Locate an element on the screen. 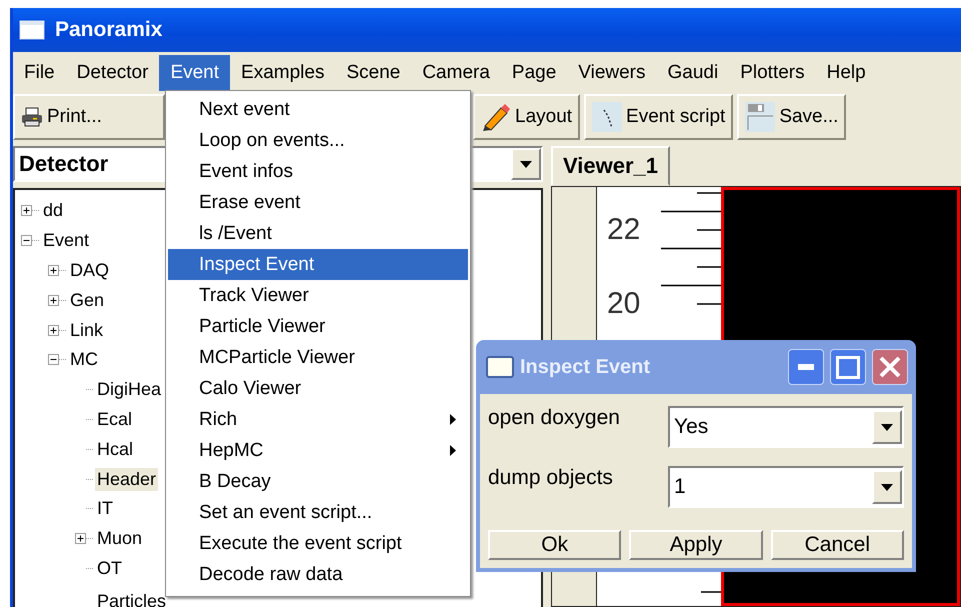 This screenshot has width=961, height=607. script-icon is located at coordinates (607, 117).